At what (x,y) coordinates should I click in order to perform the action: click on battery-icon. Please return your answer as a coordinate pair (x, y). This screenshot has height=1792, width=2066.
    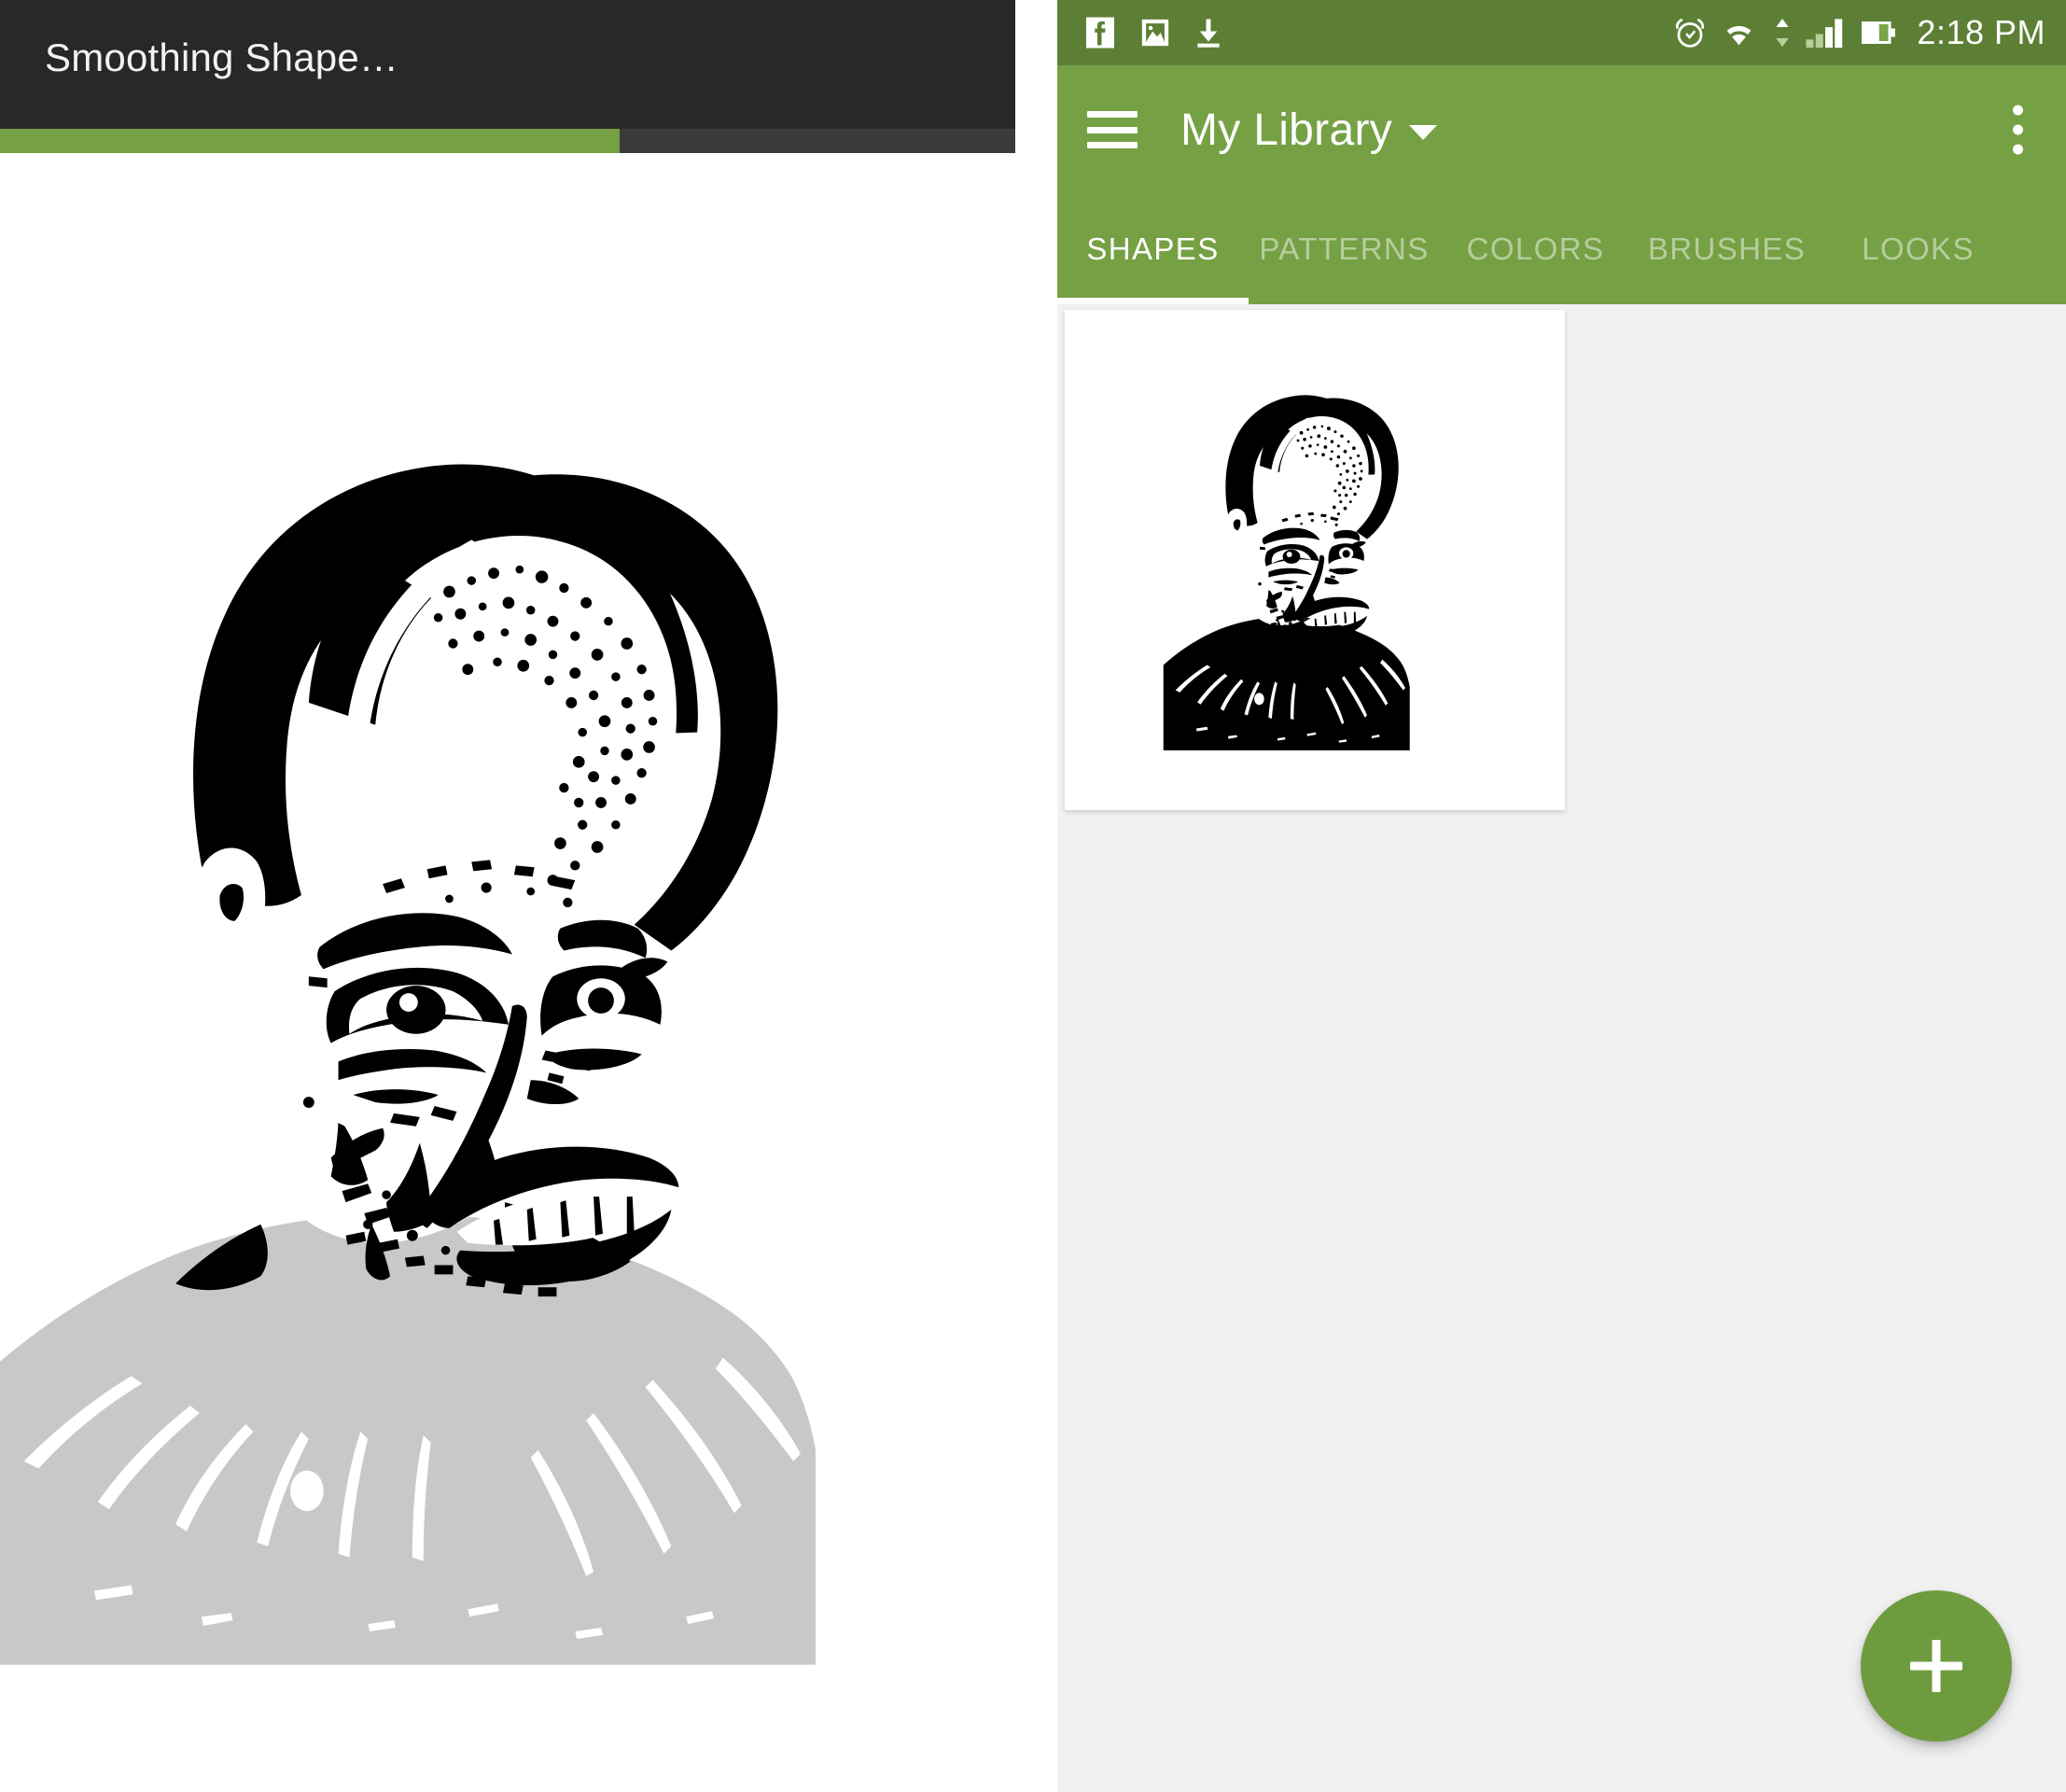
    Looking at the image, I should click on (1878, 32).